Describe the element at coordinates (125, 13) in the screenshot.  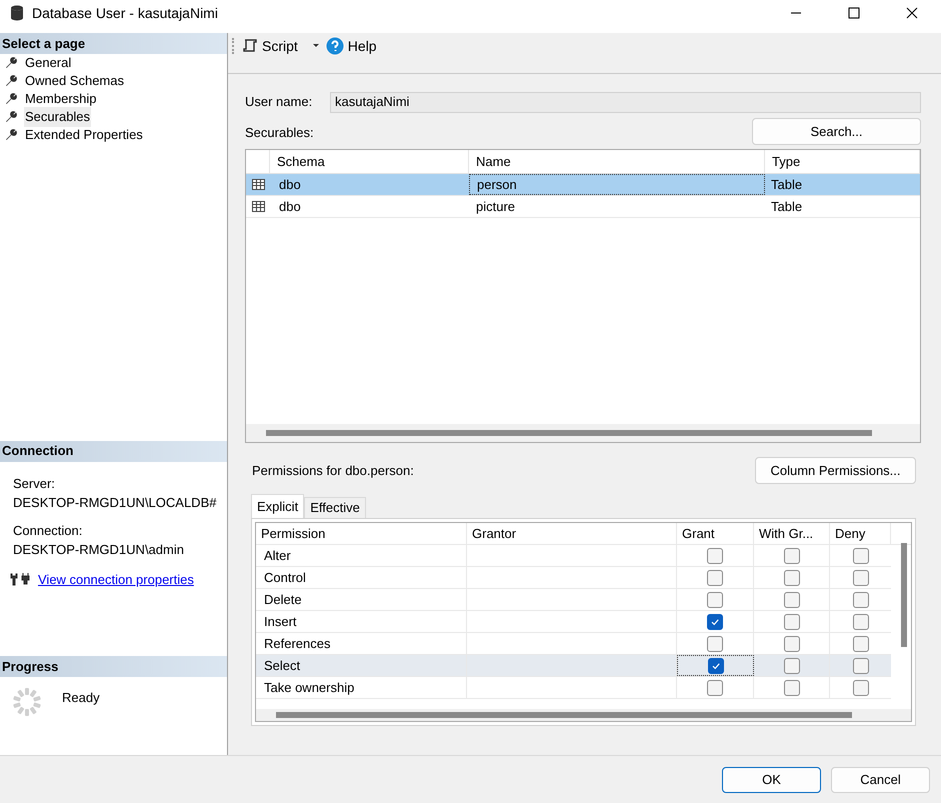
I see `window-title: Database User - kasutajaNimi` at that location.